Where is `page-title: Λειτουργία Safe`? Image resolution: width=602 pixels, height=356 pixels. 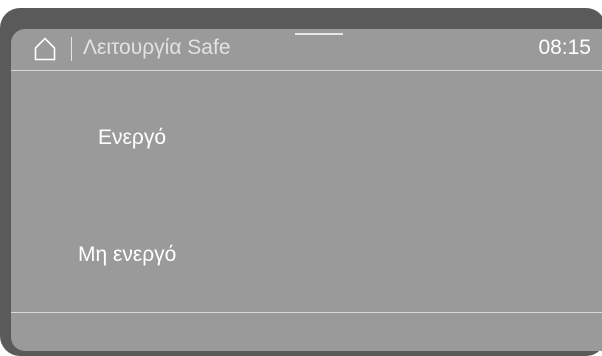
page-title: Λειτουργία Safe is located at coordinates (157, 47).